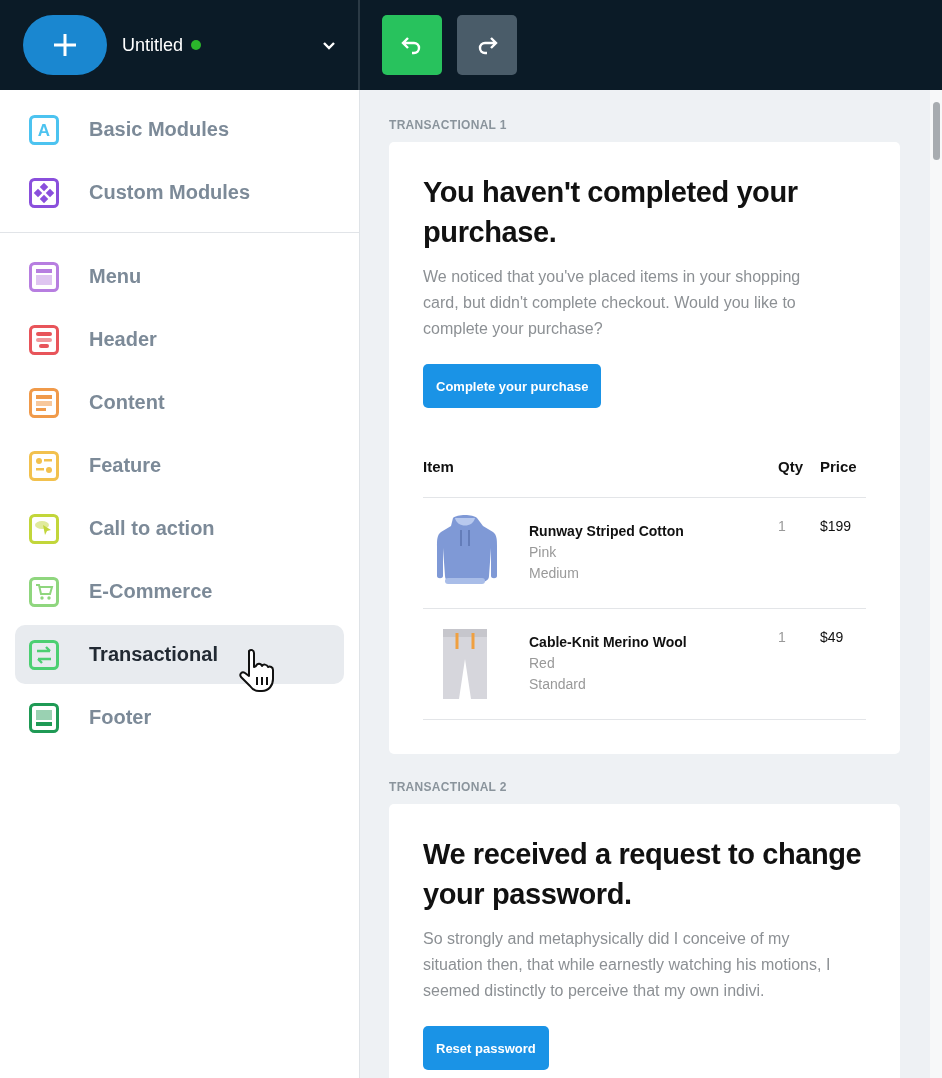 Image resolution: width=942 pixels, height=1078 pixels. Describe the element at coordinates (448, 787) in the screenshot. I see `section-label: TRANSACTIONAL 2` at that location.